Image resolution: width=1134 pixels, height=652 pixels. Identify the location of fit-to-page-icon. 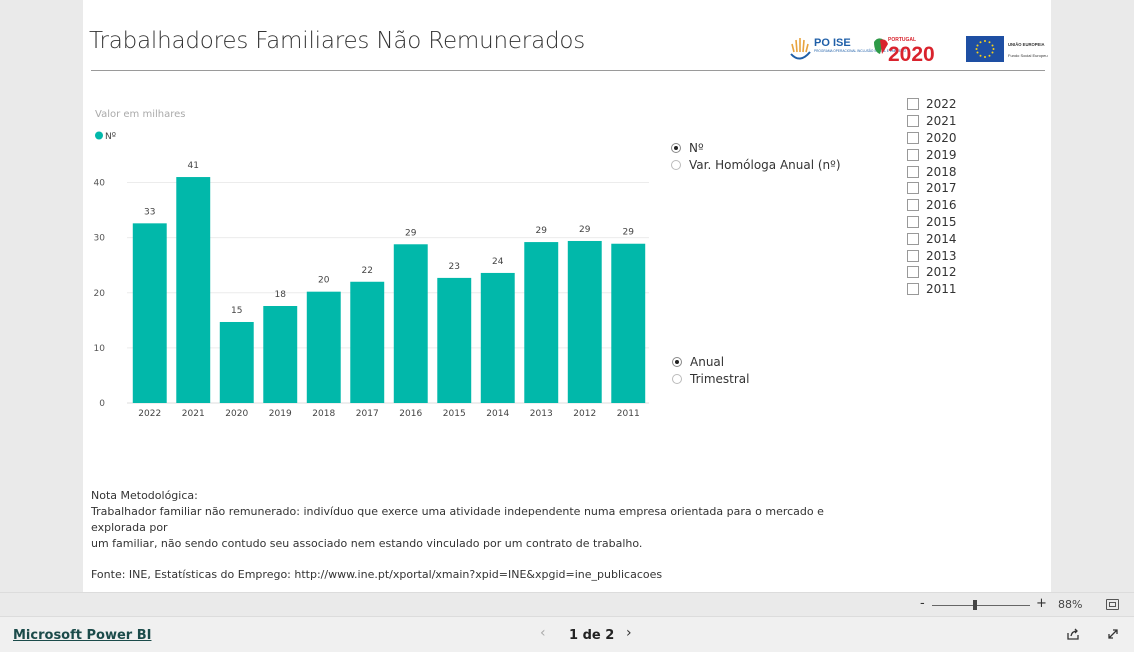
(1112, 604).